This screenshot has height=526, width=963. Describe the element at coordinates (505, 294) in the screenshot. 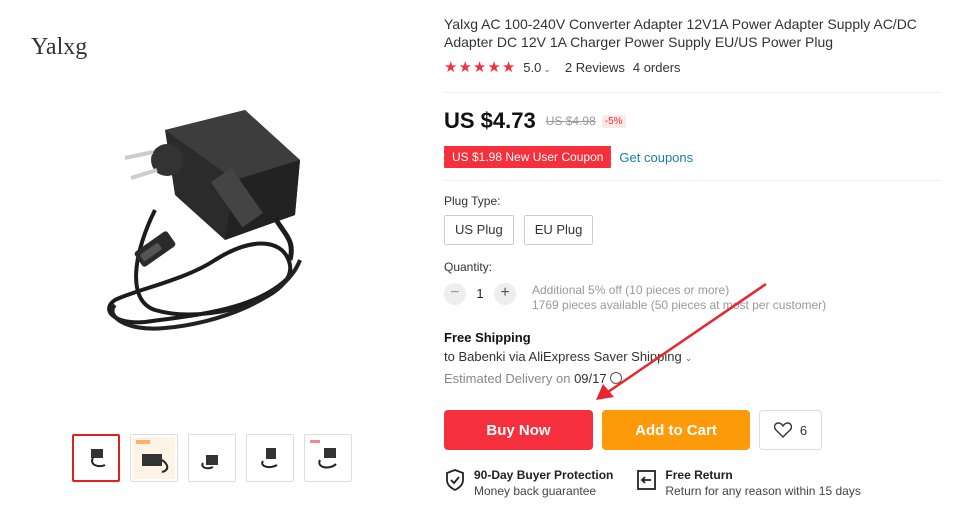

I see `quantity-increase-button: +` at that location.